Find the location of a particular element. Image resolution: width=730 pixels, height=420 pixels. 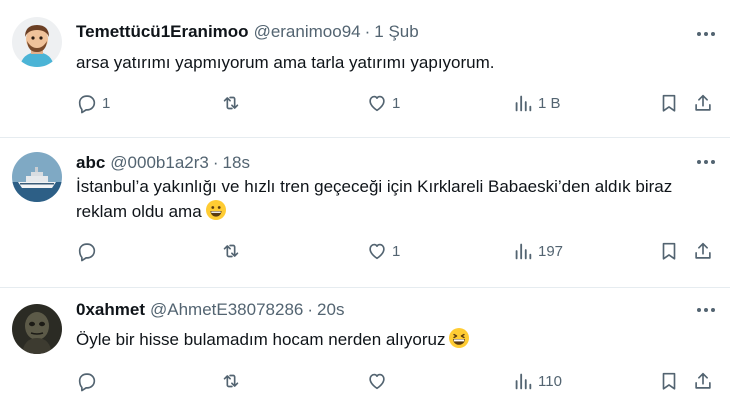

views-button: 197 is located at coordinates (537, 251).